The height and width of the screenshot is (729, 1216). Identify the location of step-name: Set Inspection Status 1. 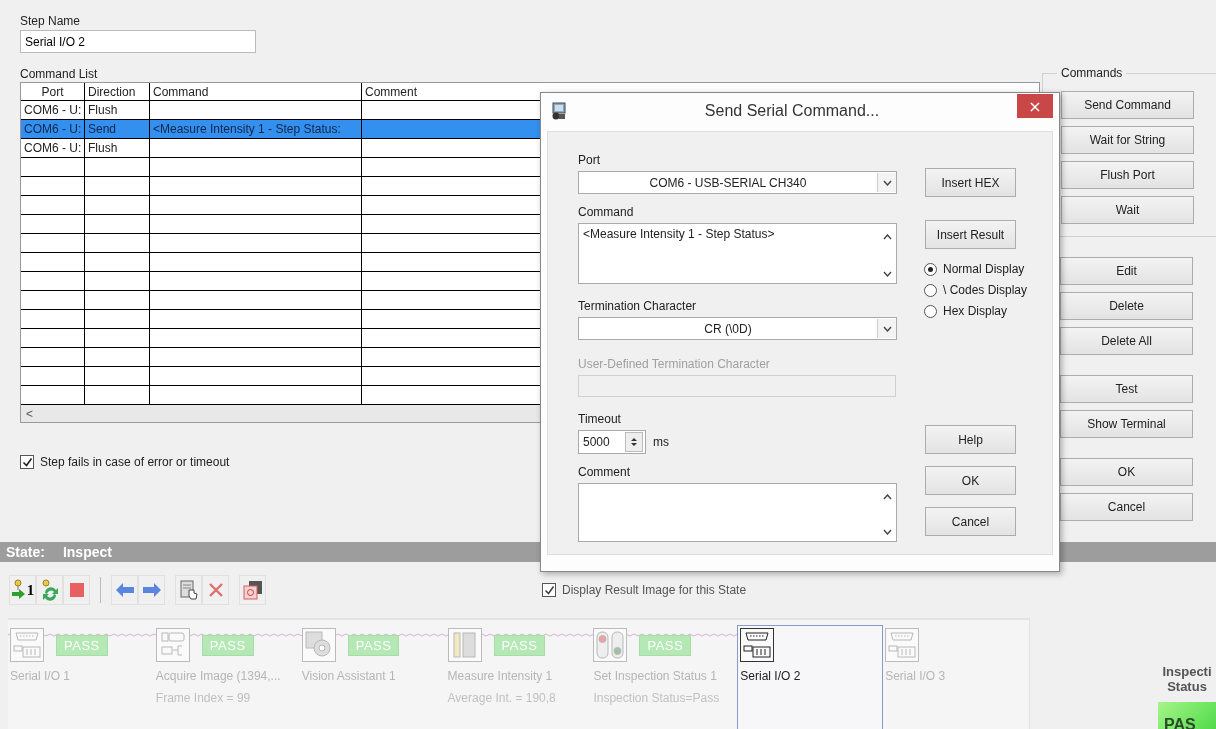
(655, 676).